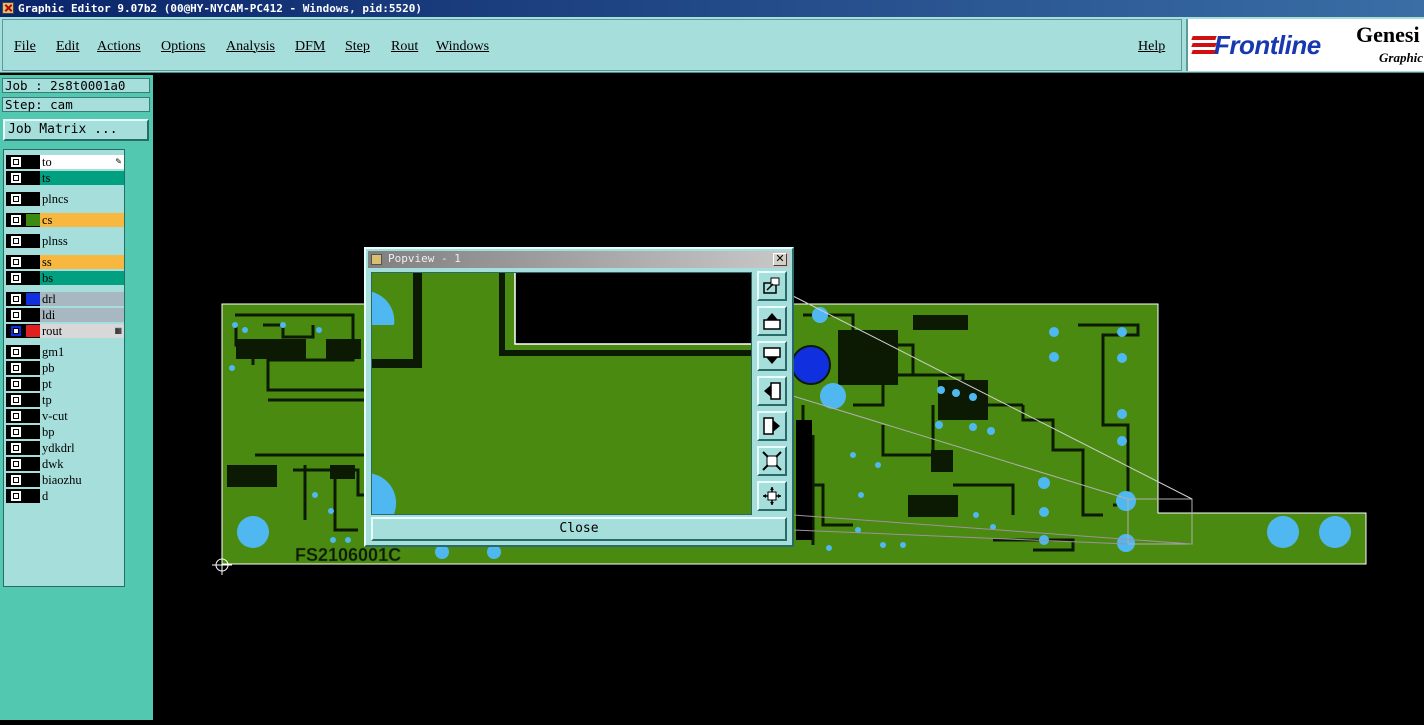 The height and width of the screenshot is (725, 1424). What do you see at coordinates (119, 47) in the screenshot?
I see `menu-actions: Actions` at bounding box center [119, 47].